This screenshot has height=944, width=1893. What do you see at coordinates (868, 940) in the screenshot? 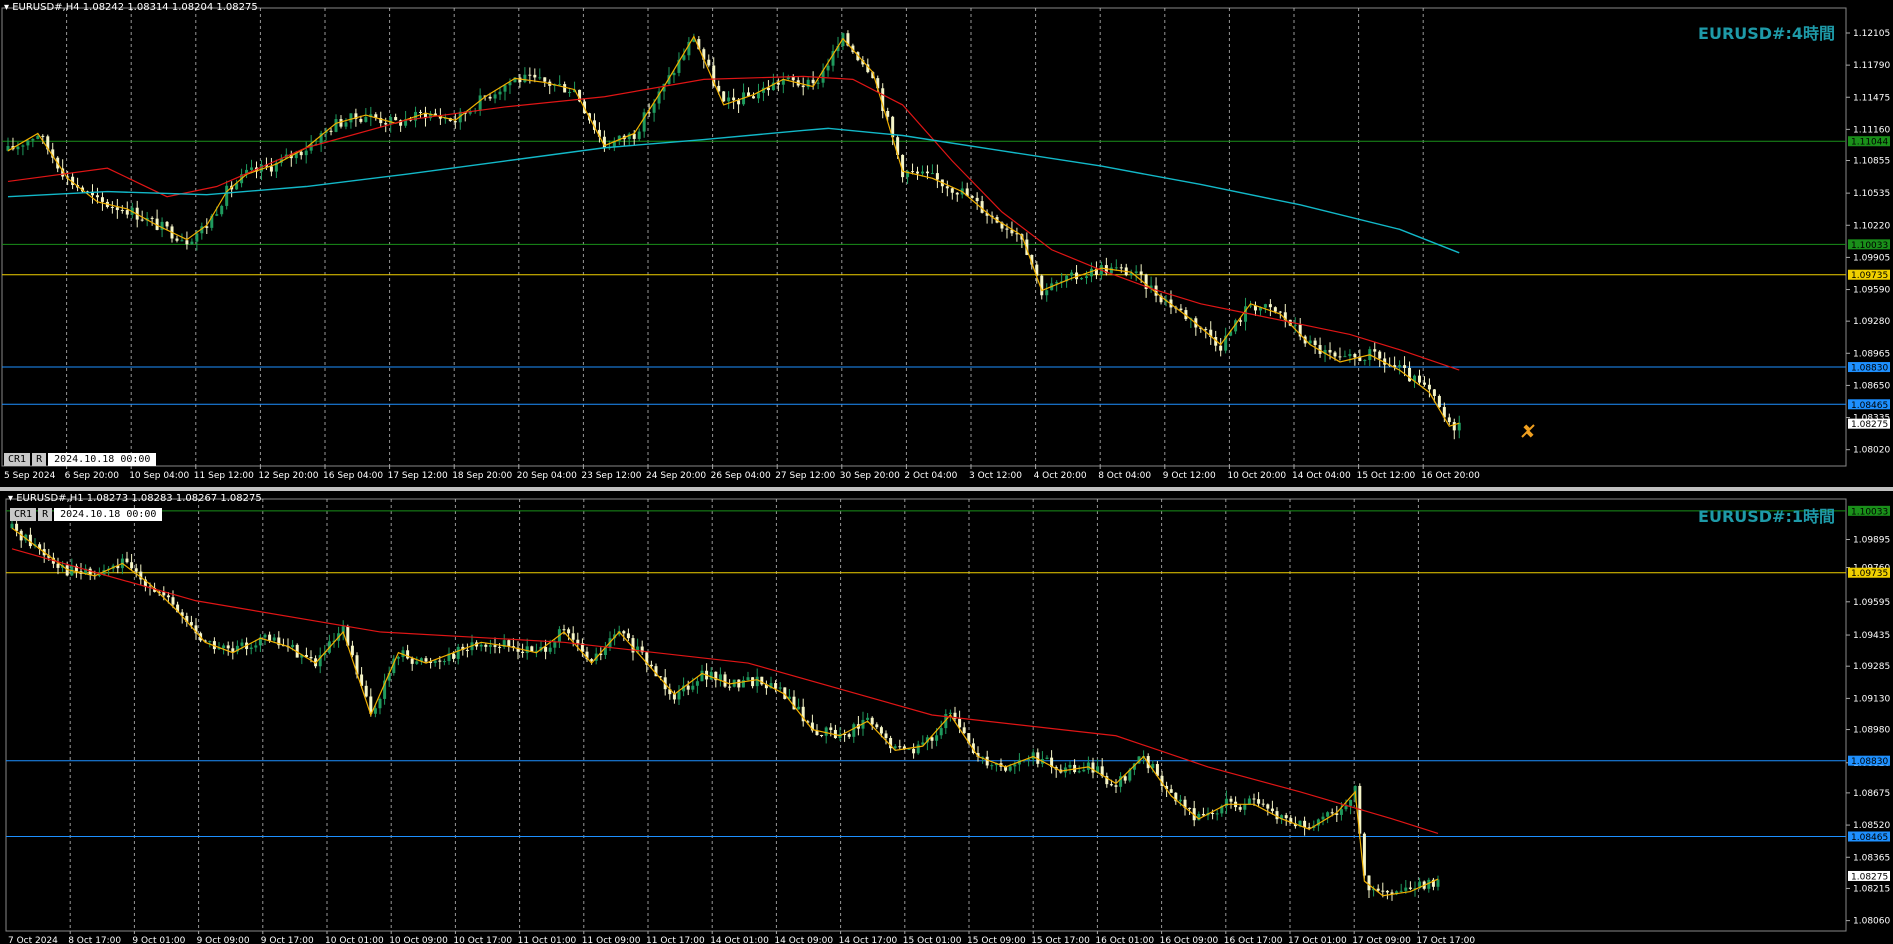
I see `time-axis-label: 14 Oct 17:00` at bounding box center [868, 940].